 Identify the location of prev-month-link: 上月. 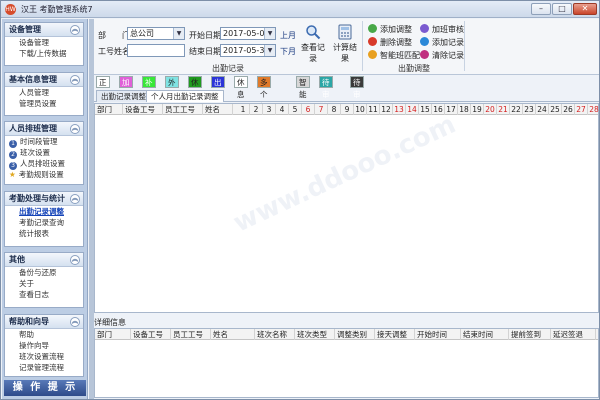
(288, 35).